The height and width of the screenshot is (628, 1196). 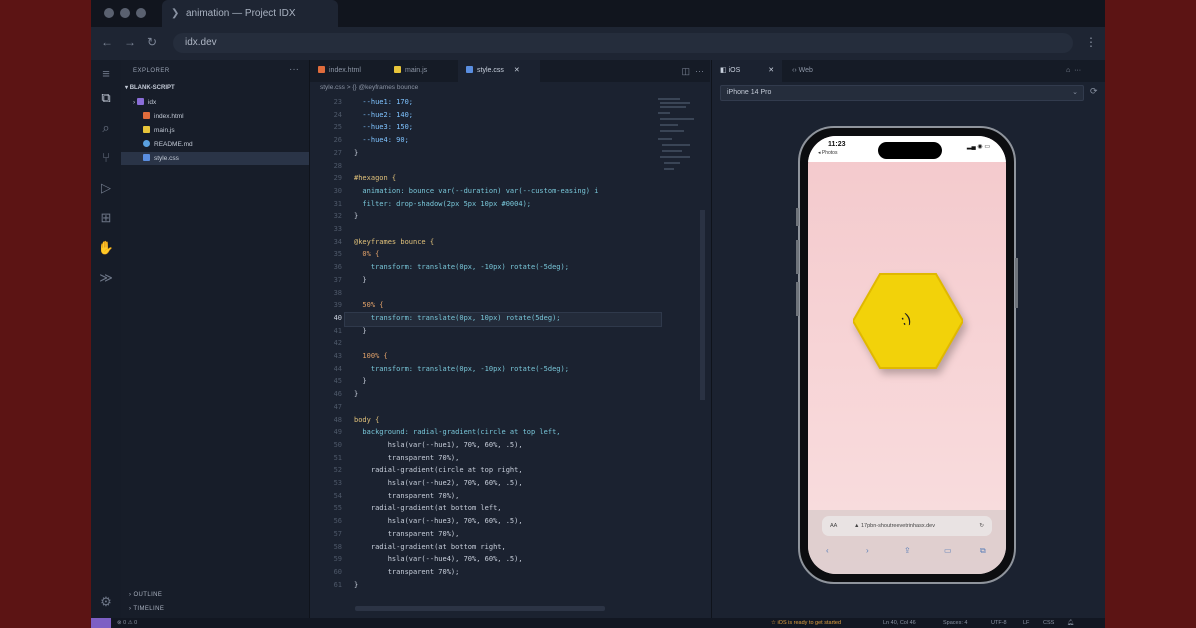 What do you see at coordinates (152, 102) in the screenshot?
I see `tree-item-label: idx` at bounding box center [152, 102].